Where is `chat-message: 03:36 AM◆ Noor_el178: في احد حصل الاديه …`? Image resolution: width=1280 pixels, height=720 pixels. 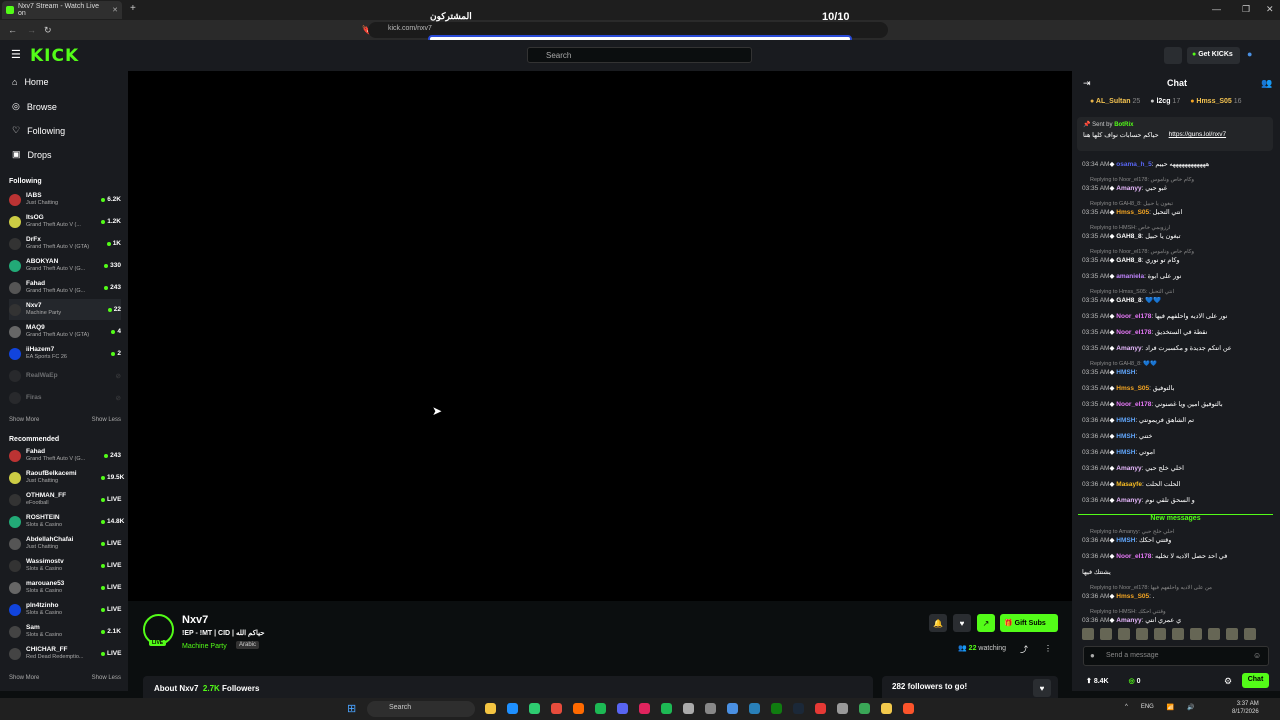
chat-message: 03:36 AM◆ Noor_el178: في احد حصل الاديه … is located at coordinates (1177, 557).